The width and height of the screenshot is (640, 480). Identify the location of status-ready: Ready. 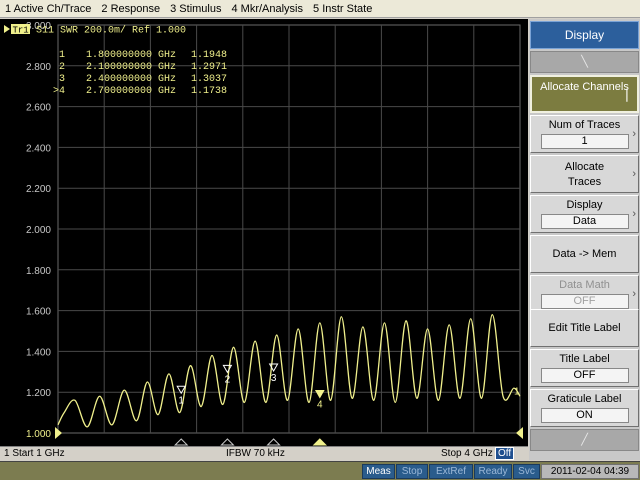
(493, 471).